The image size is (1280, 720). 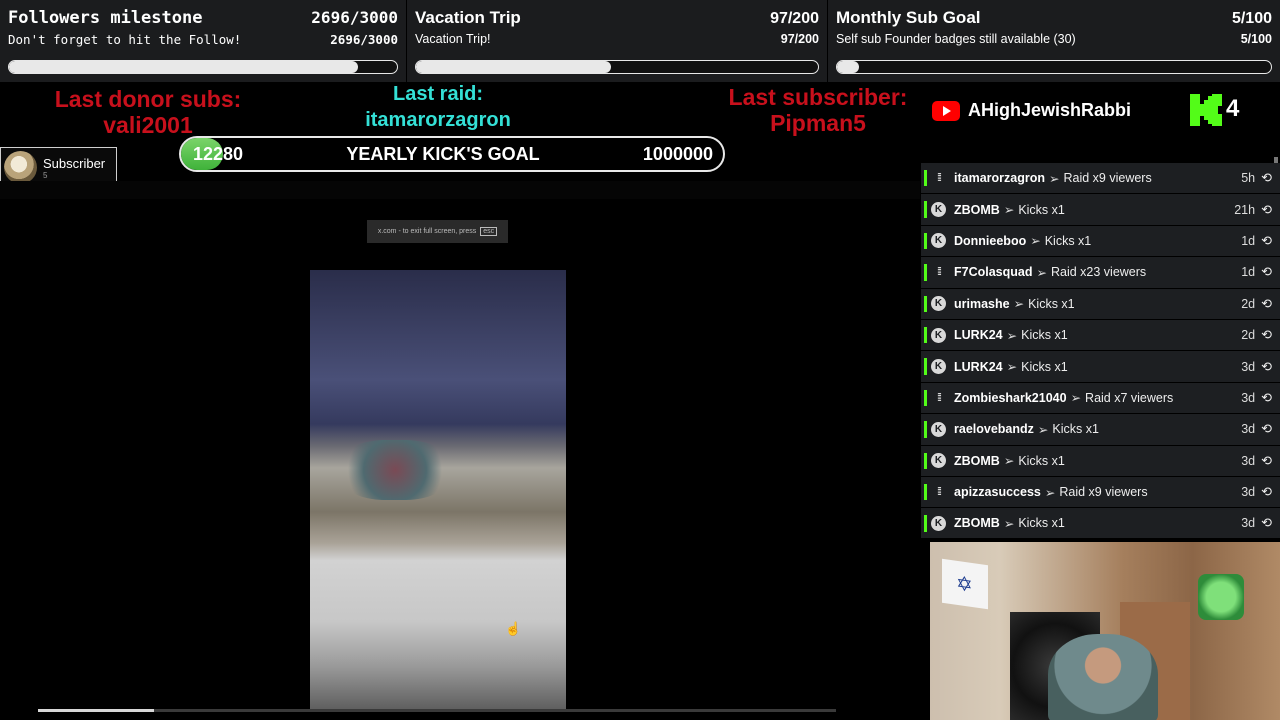 I want to click on esc-key-label: esc, so click(x=489, y=231).